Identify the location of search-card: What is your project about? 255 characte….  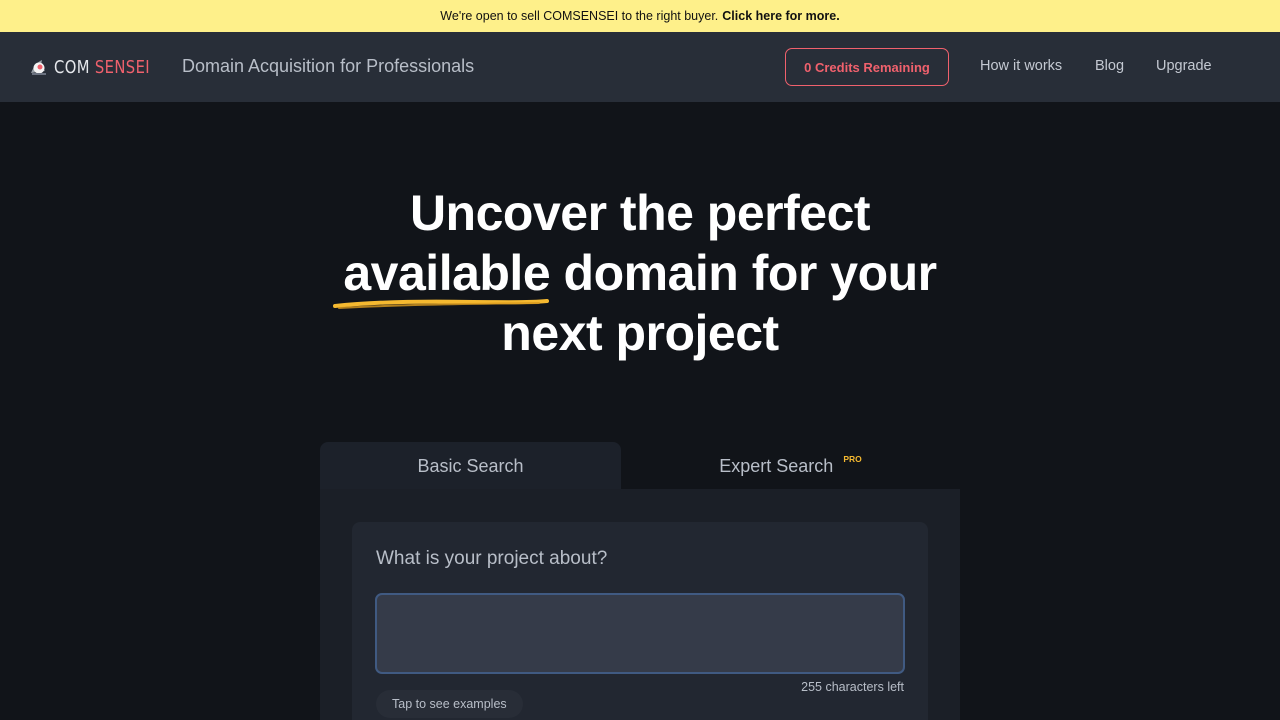
(640, 621).